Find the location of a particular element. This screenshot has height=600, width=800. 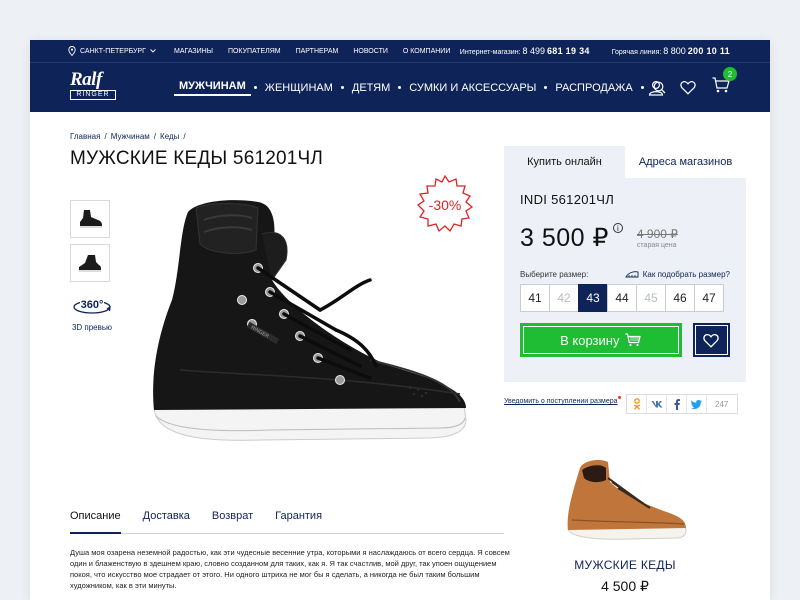

size-guide-link: Как подобрать размер? is located at coordinates (677, 274).